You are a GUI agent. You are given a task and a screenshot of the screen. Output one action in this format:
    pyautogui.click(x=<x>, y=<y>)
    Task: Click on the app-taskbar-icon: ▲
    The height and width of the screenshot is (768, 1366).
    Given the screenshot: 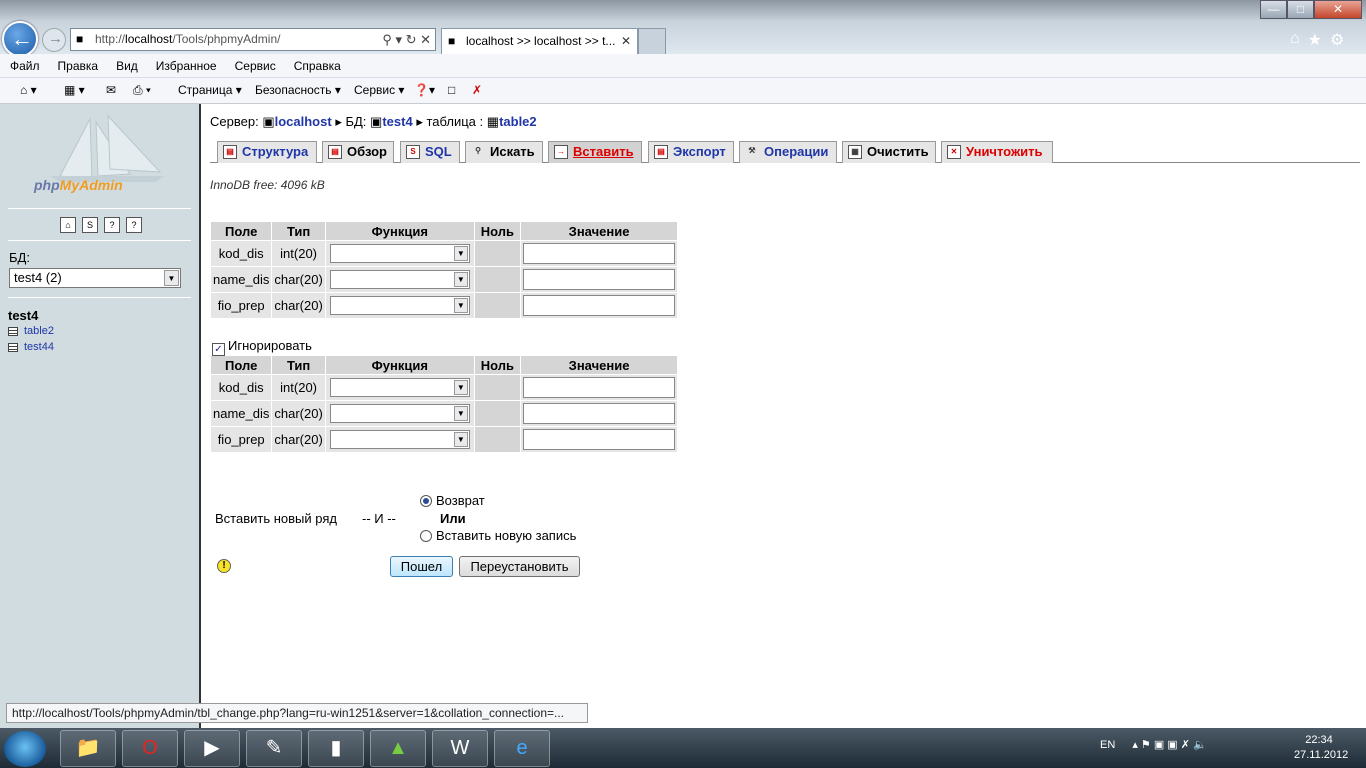 What is the action you would take?
    pyautogui.click(x=398, y=748)
    